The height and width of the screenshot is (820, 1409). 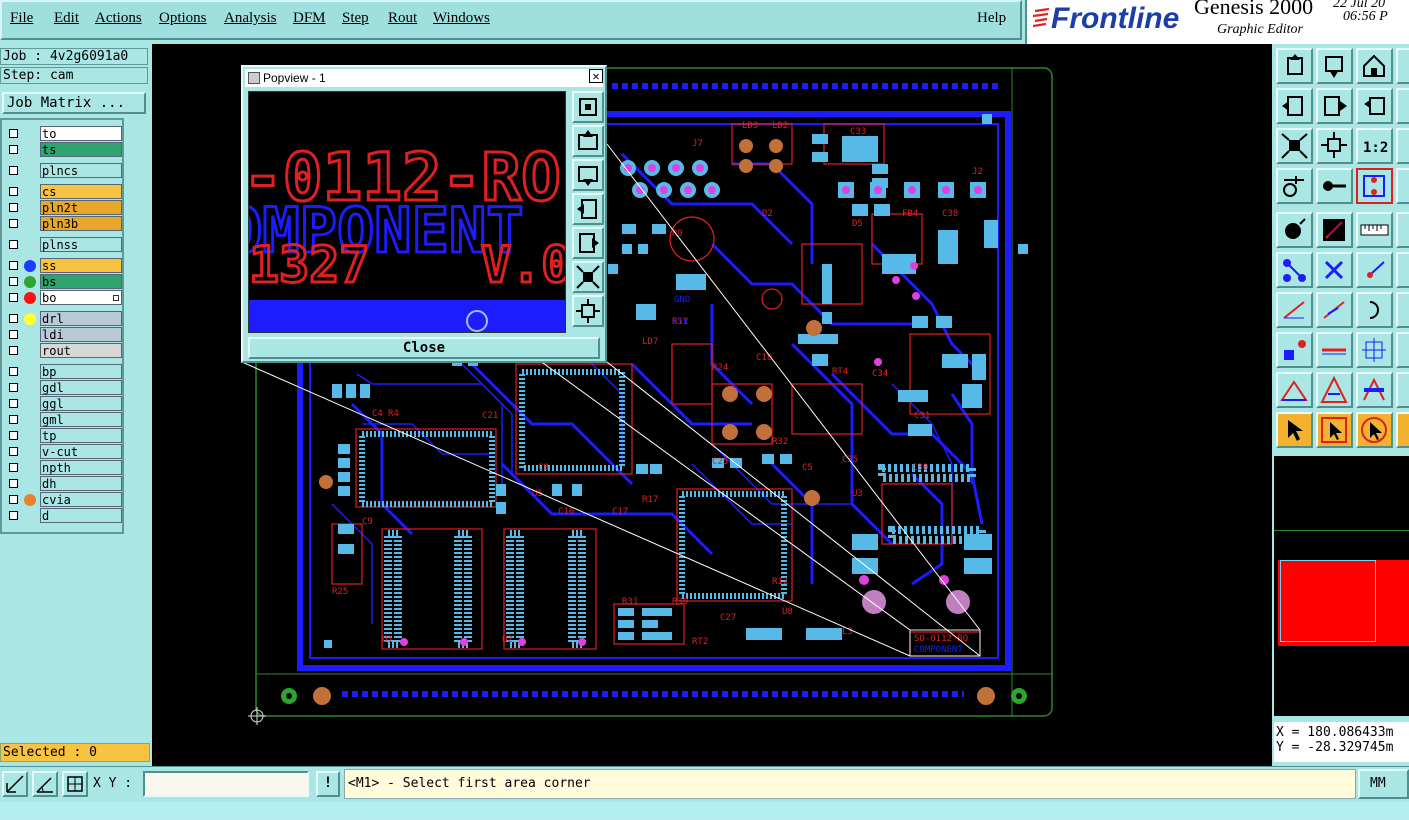 What do you see at coordinates (1374, 146) in the screenshot?
I see `tool-scale-1-1-icon: 1:2` at bounding box center [1374, 146].